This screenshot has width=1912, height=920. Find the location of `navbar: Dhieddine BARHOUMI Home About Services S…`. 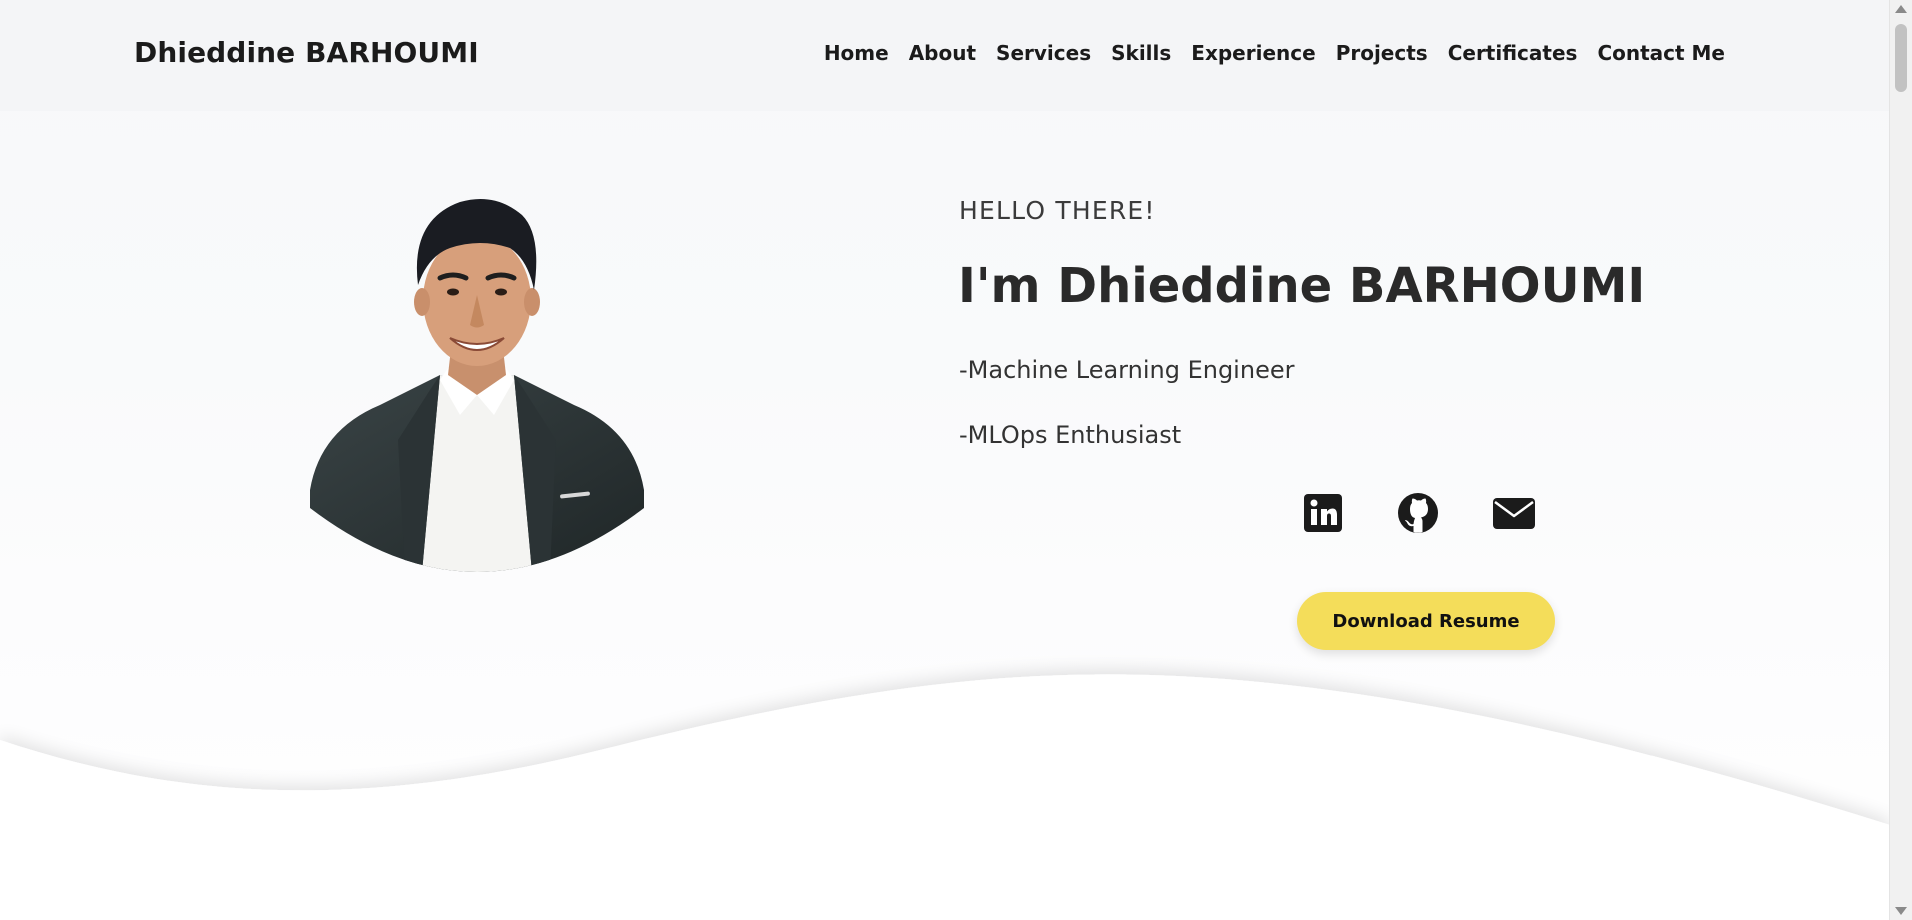

navbar: Dhieddine BARHOUMI Home About Services S… is located at coordinates (945, 55).